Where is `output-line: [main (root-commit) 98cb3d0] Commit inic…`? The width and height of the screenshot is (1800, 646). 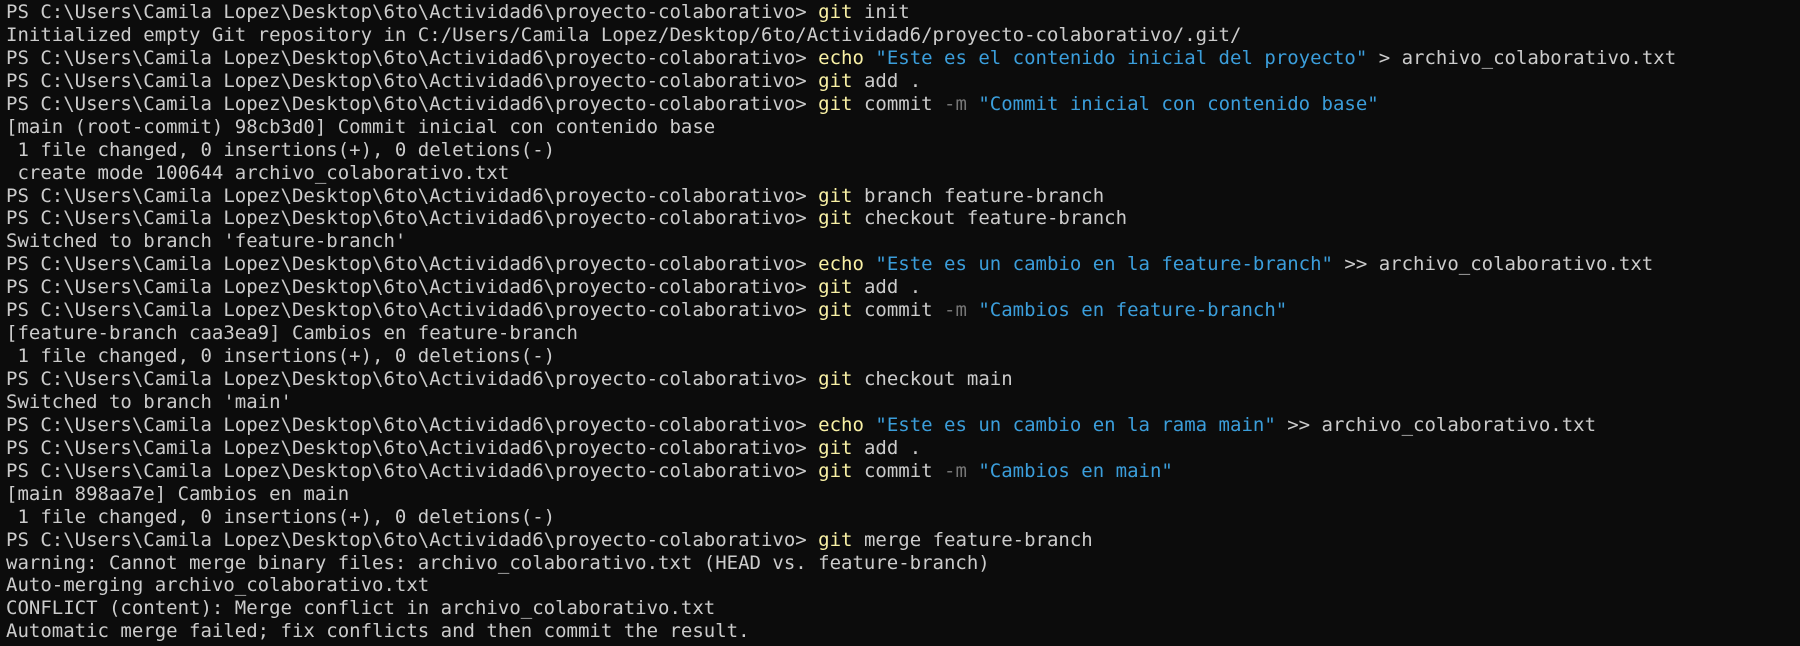 output-line: [main (root-commit) 98cb3d0] Commit inic… is located at coordinates (903, 127).